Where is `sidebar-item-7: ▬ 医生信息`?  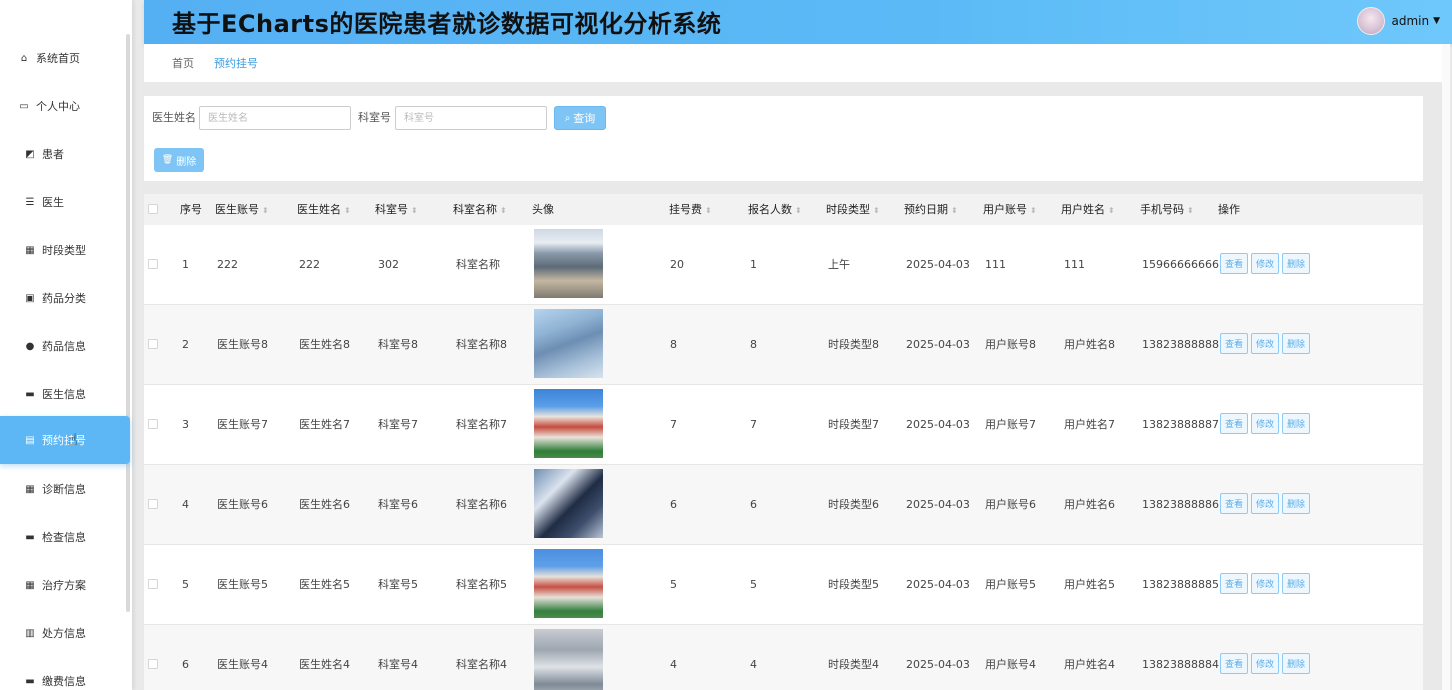 sidebar-item-7: ▬ 医生信息 is located at coordinates (65, 394).